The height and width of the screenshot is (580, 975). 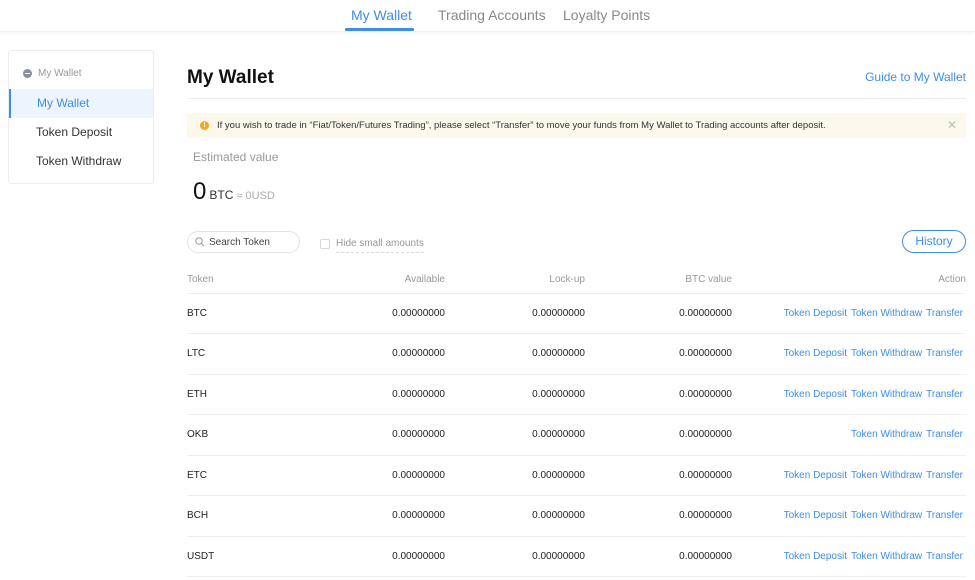 I want to click on tab-trading-accounts: Trading Accounts, so click(x=492, y=15).